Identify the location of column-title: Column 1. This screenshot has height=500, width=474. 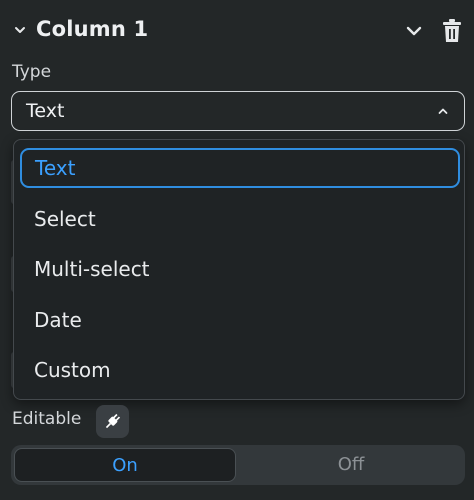
(92, 29).